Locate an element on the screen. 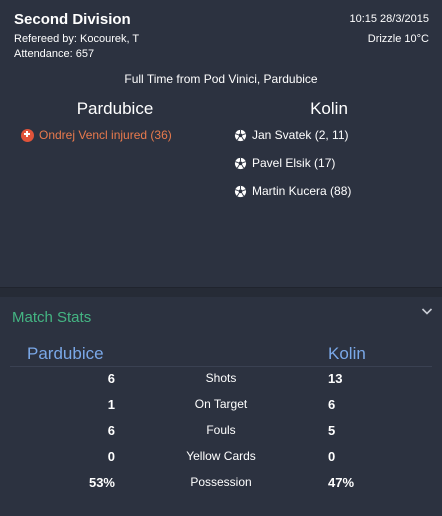  stats-away-team: Kolin is located at coordinates (347, 354).